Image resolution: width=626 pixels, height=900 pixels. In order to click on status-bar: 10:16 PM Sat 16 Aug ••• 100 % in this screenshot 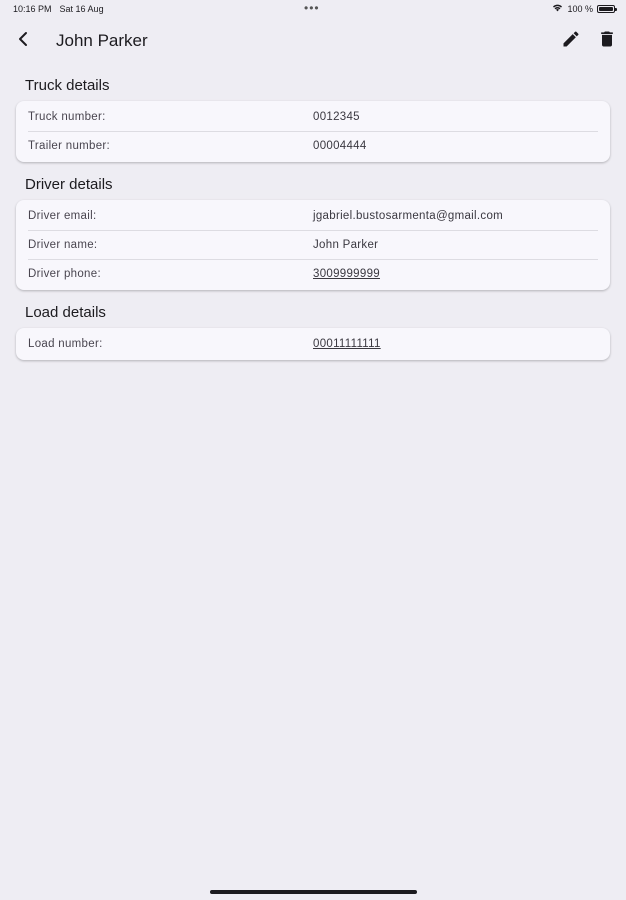, I will do `click(313, 9)`.